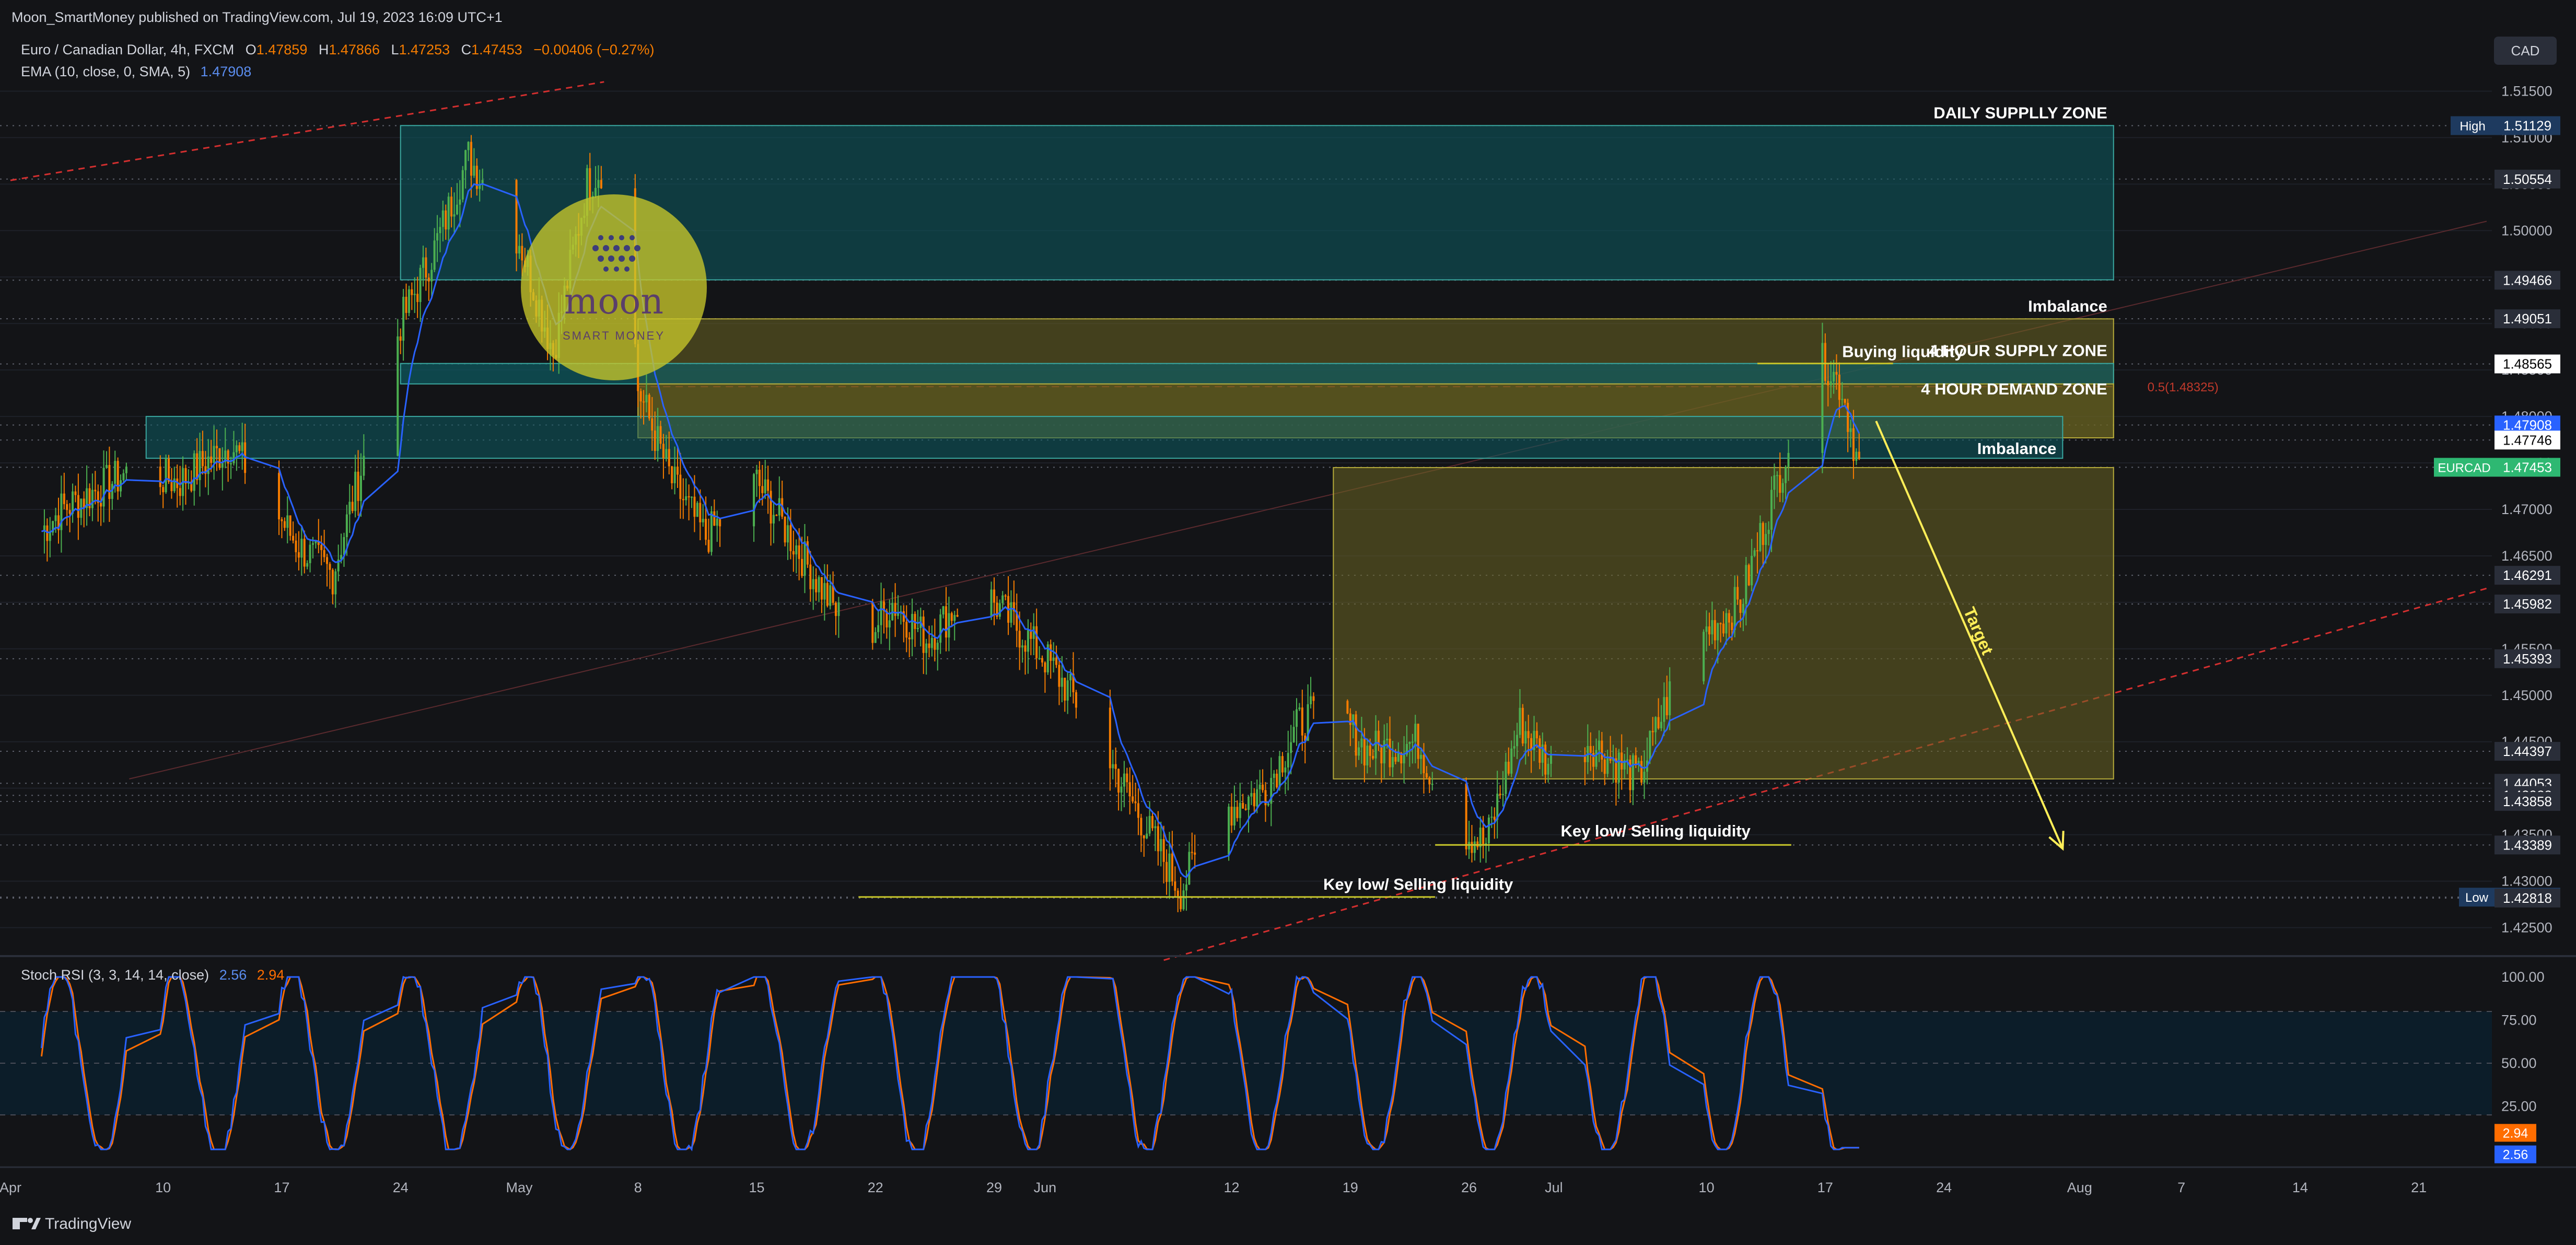 This screenshot has height=1245, width=2576. What do you see at coordinates (2477, 898) in the screenshot?
I see `price-tag-label: Low` at bounding box center [2477, 898].